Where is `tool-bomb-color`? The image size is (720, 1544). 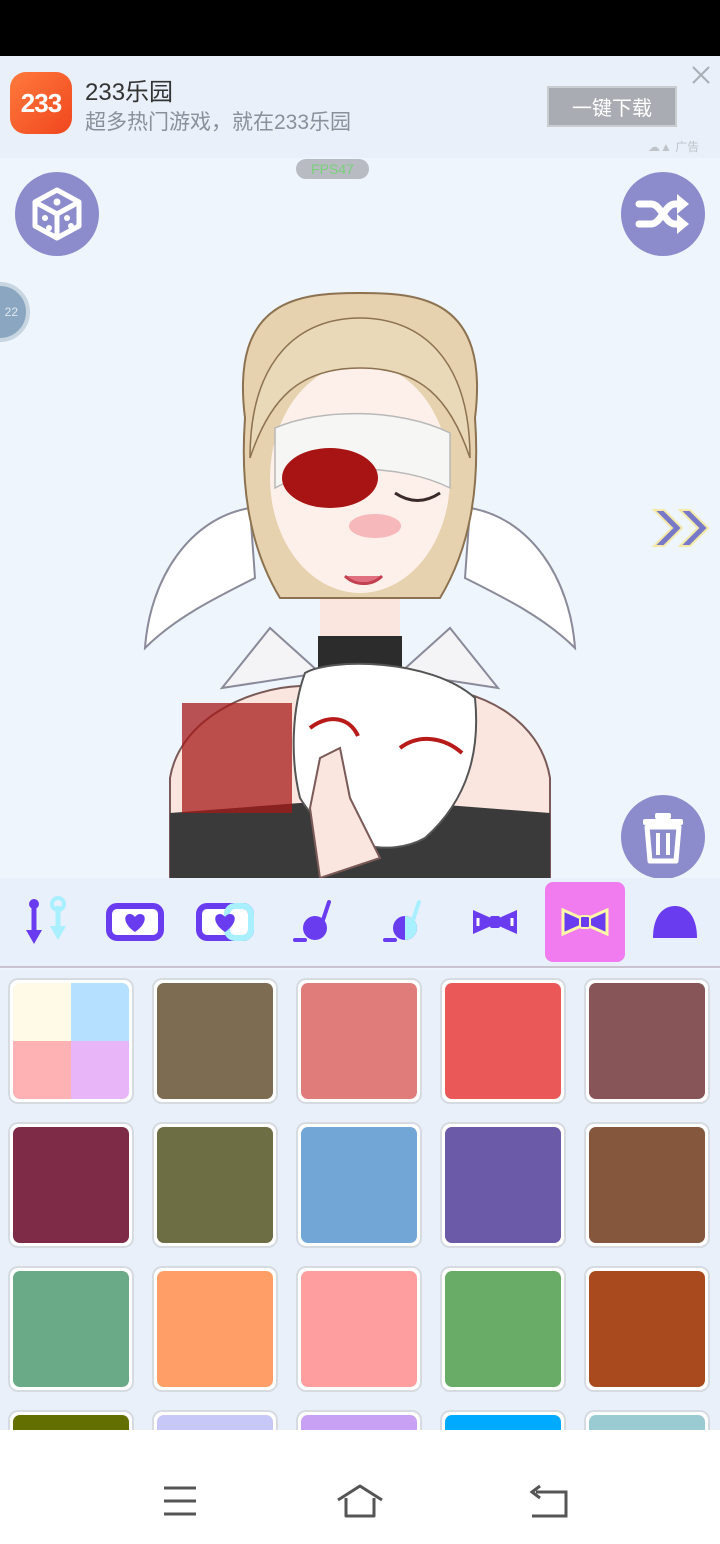
tool-bomb-color is located at coordinates (405, 922).